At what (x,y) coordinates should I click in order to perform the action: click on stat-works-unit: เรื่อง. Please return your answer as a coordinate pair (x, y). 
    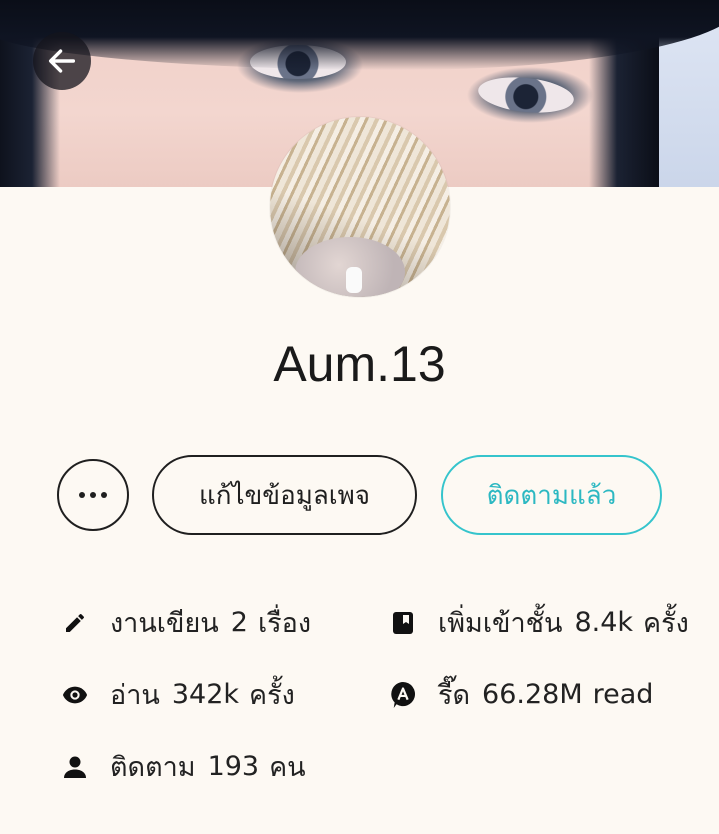
    Looking at the image, I should click on (284, 623).